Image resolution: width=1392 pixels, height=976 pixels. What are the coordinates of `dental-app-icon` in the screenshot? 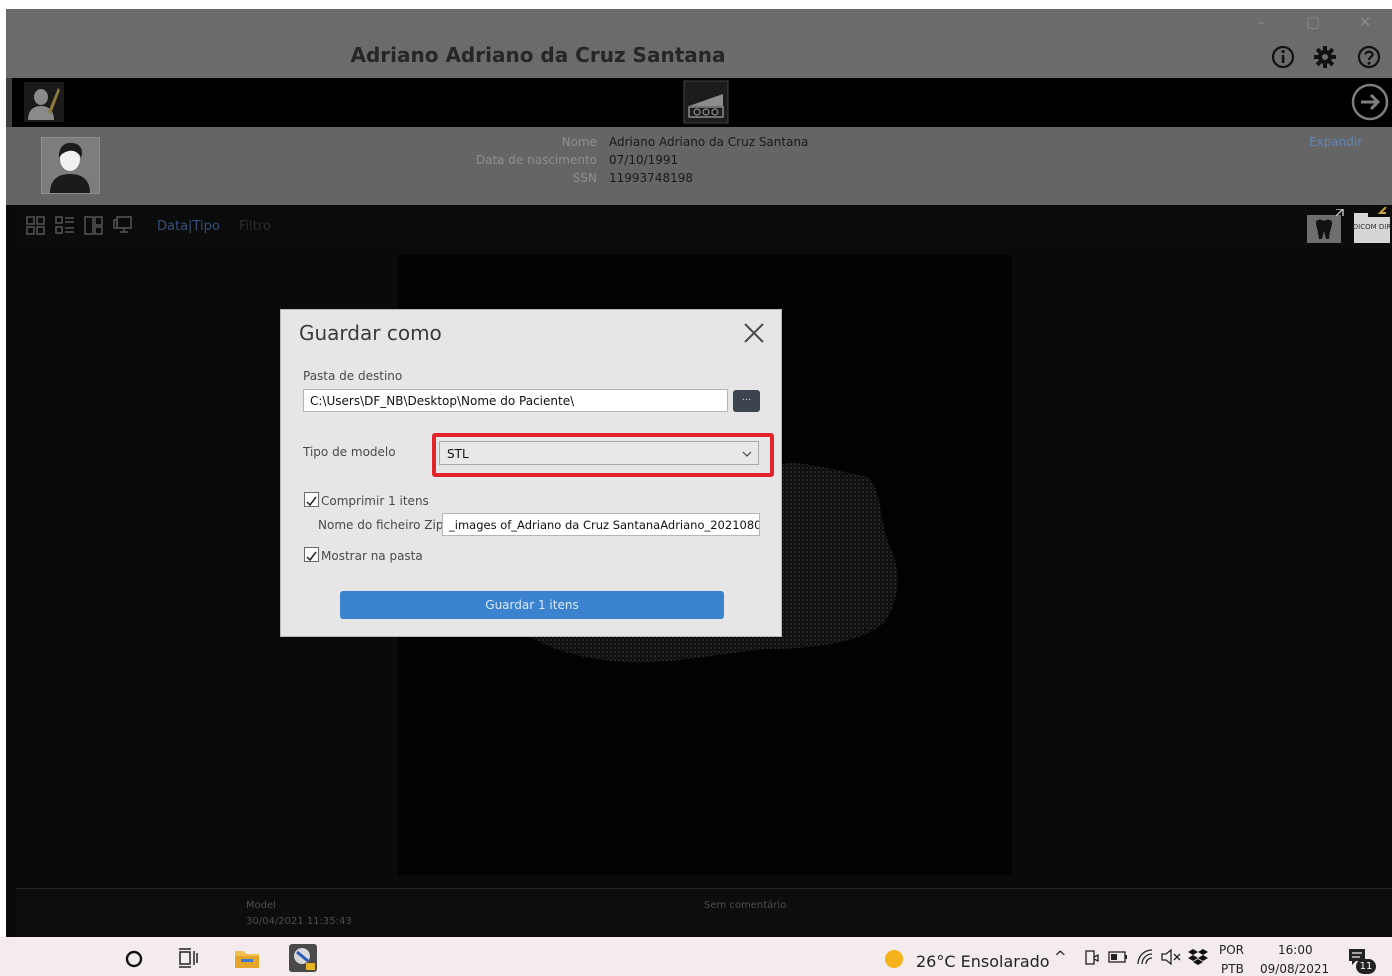 It's located at (303, 958).